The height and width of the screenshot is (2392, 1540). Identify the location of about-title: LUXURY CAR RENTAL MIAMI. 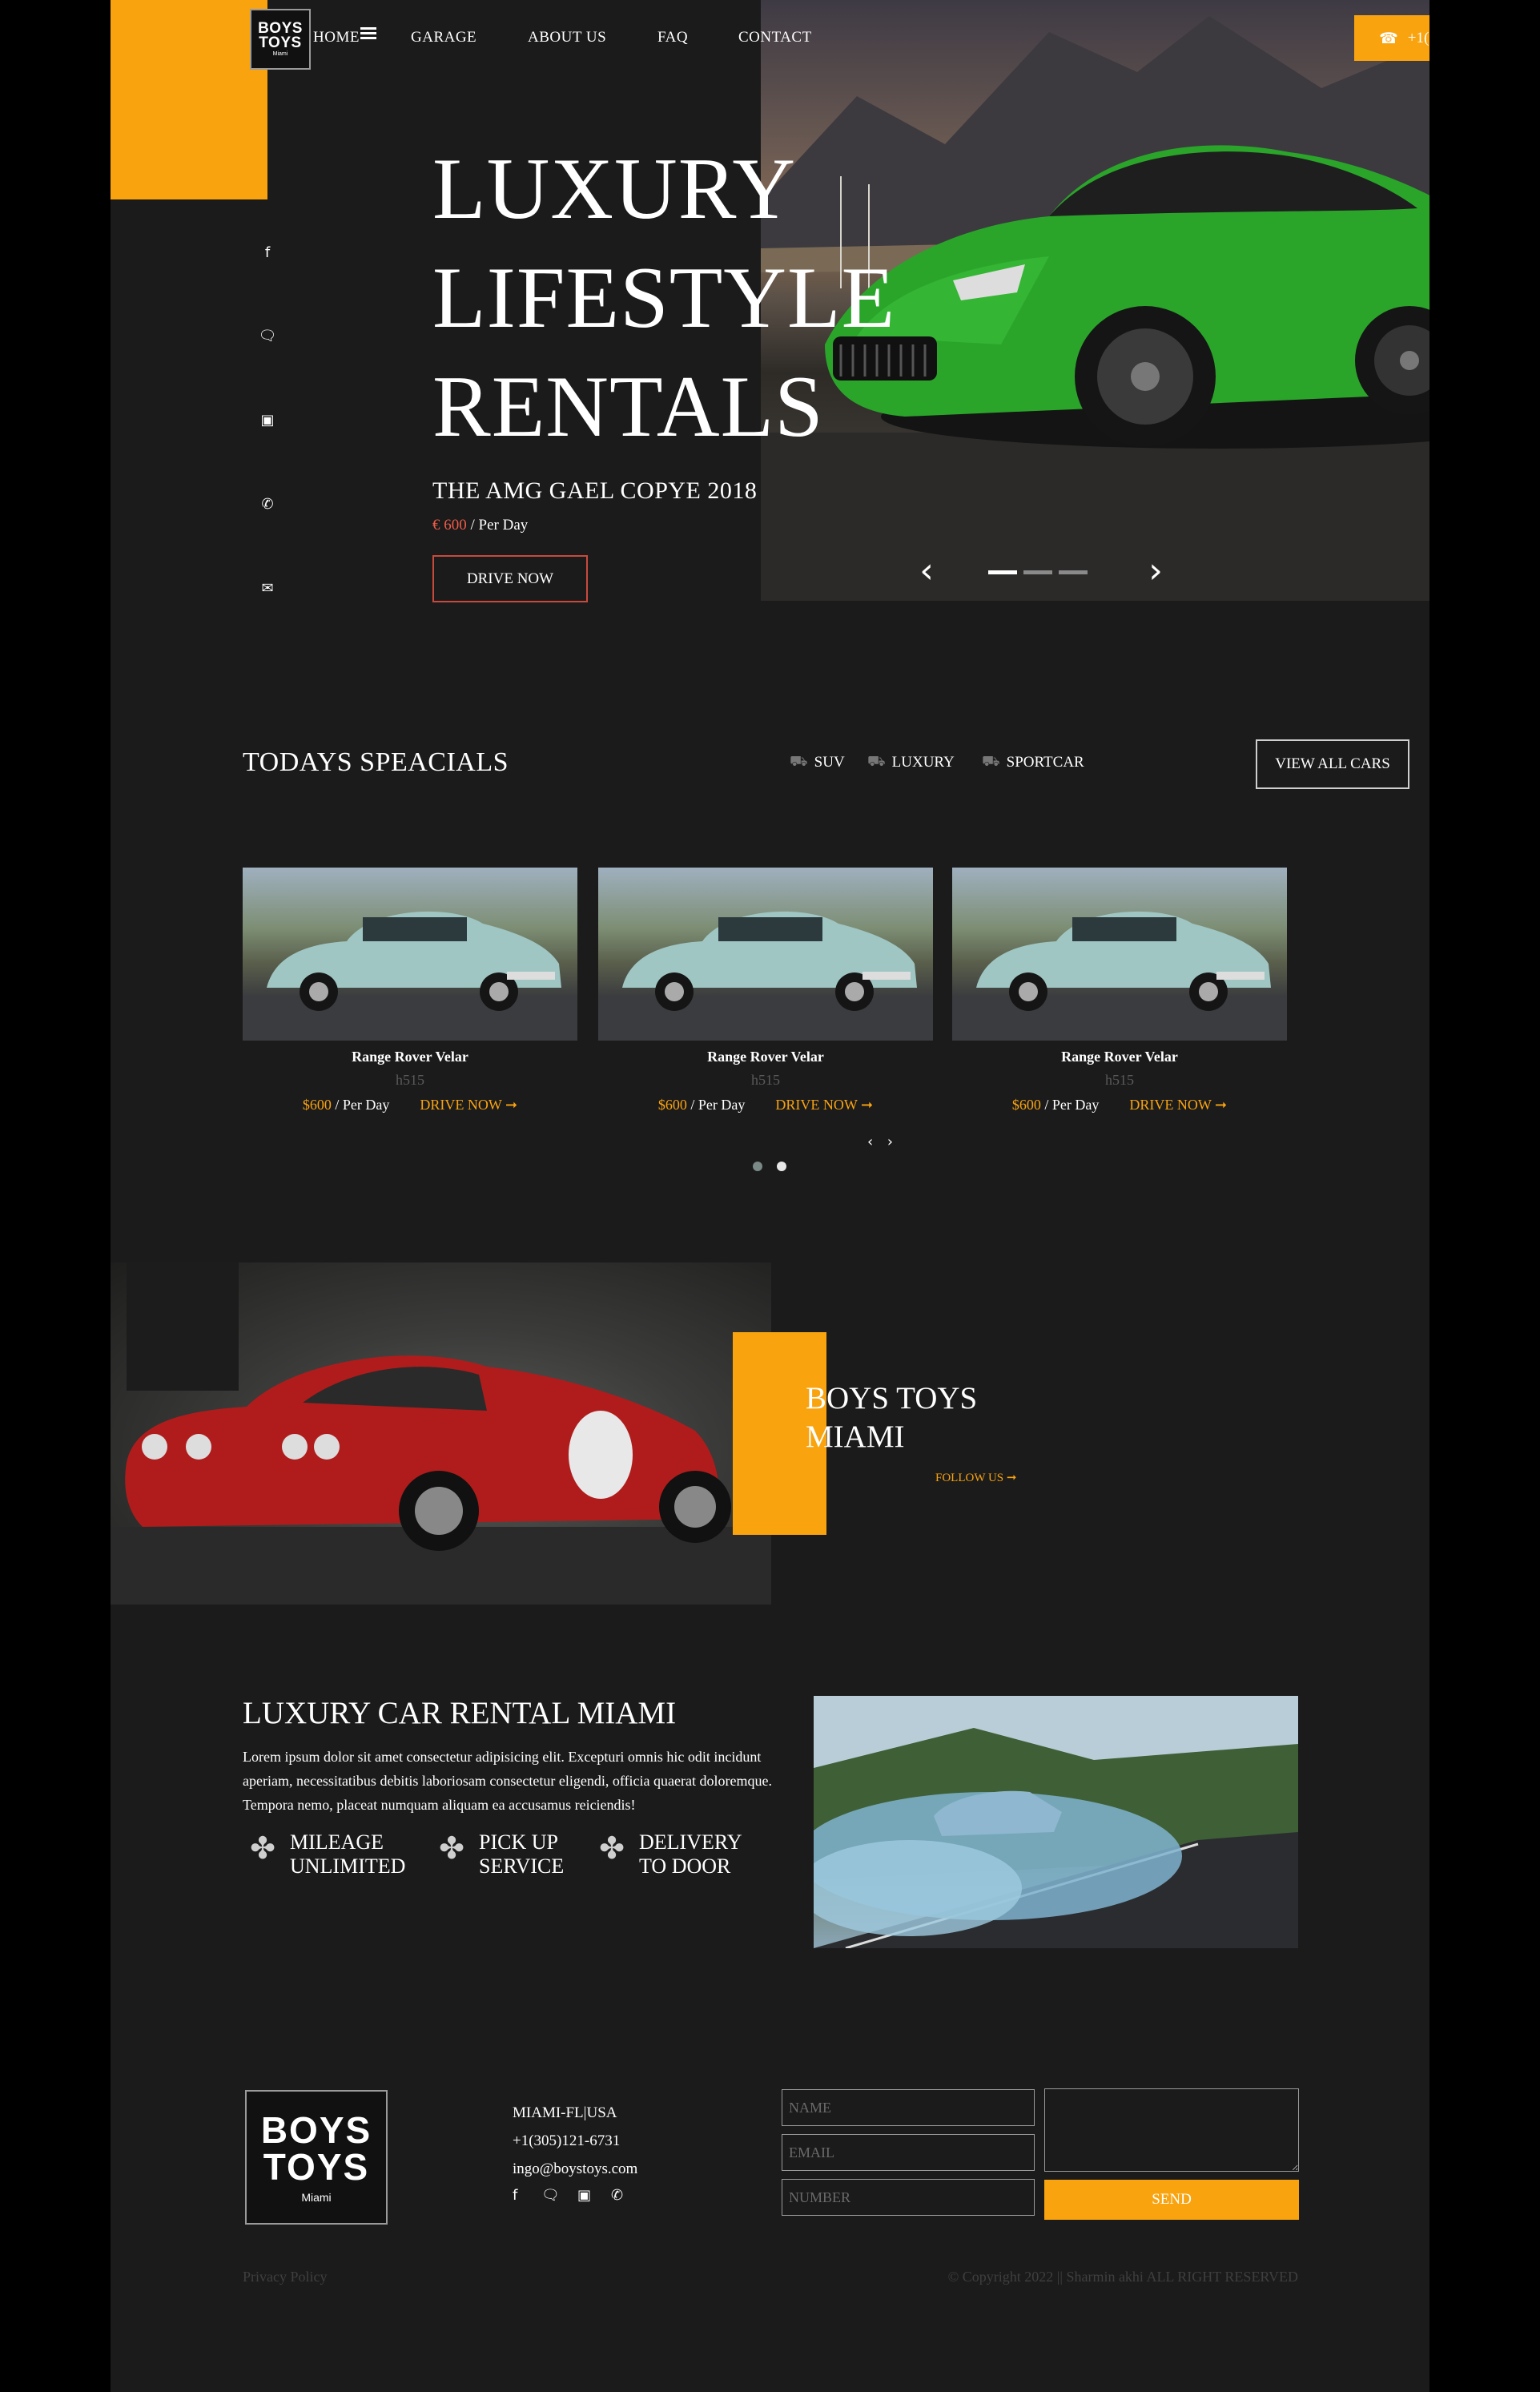
(460, 1713).